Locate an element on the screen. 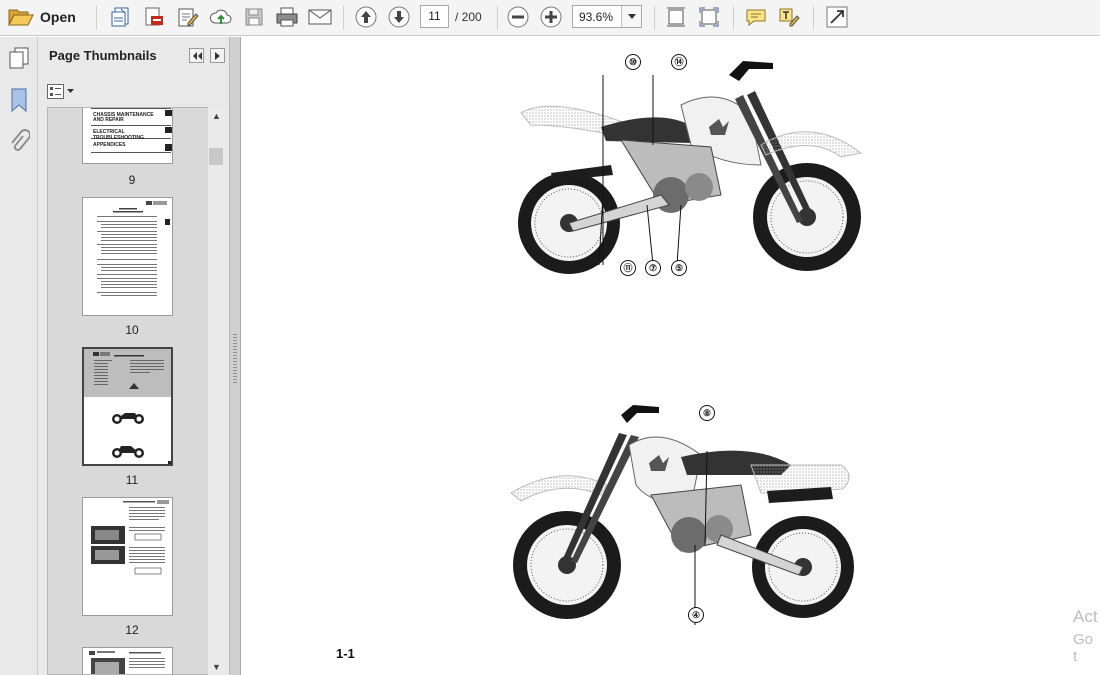  email-icon is located at coordinates (320, 17).